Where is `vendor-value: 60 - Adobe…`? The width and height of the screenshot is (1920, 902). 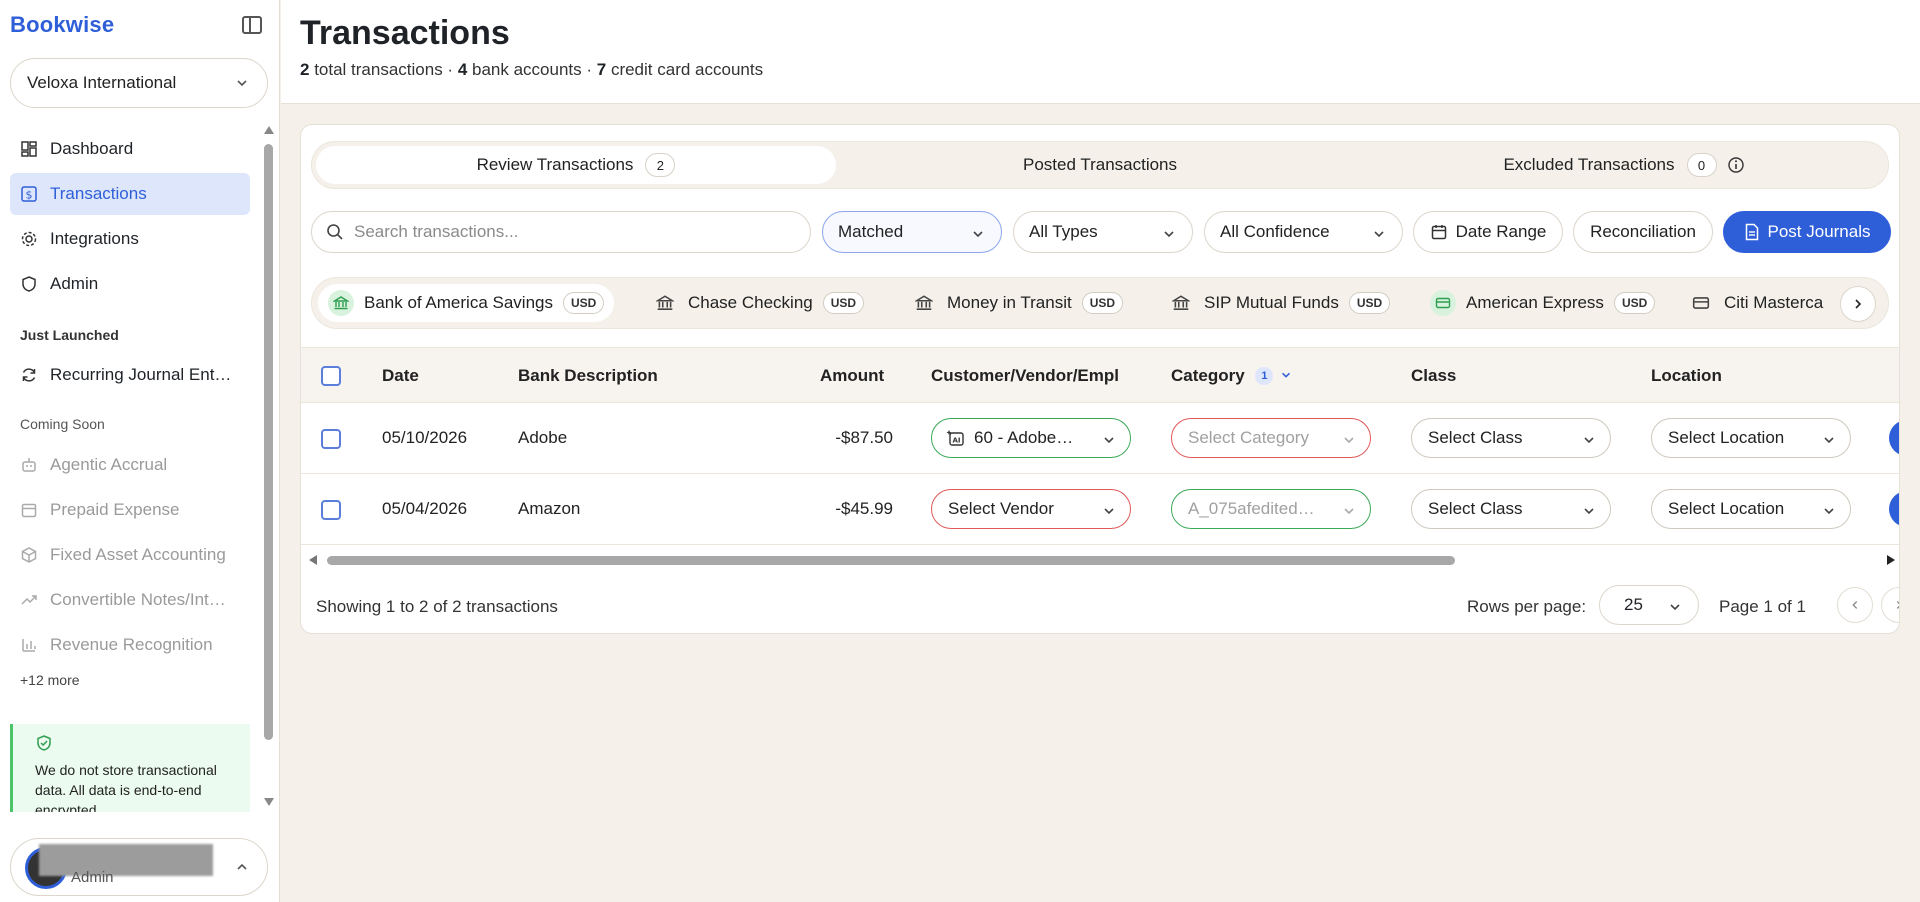
vendor-value: 60 - Adobe… is located at coordinates (1024, 437).